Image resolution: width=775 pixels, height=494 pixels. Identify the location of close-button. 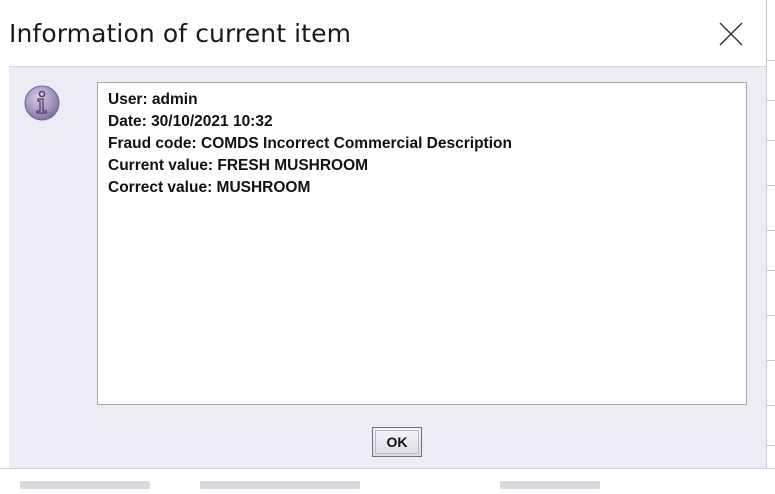
(731, 35).